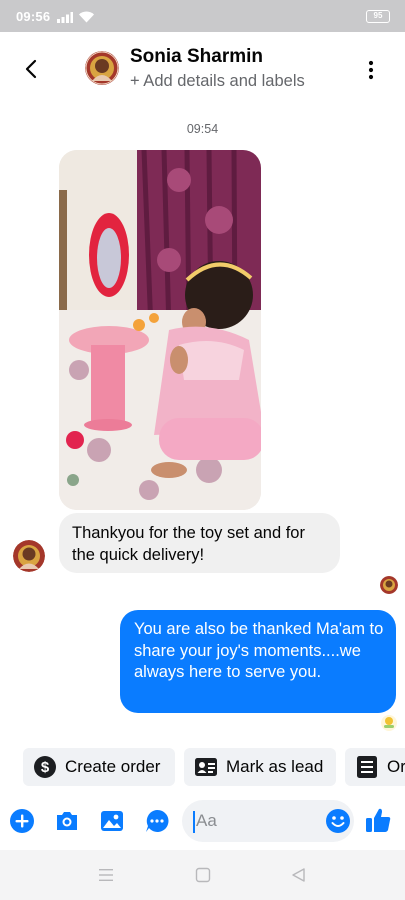 The width and height of the screenshot is (405, 900). What do you see at coordinates (102, 68) in the screenshot?
I see `contact-avatar` at bounding box center [102, 68].